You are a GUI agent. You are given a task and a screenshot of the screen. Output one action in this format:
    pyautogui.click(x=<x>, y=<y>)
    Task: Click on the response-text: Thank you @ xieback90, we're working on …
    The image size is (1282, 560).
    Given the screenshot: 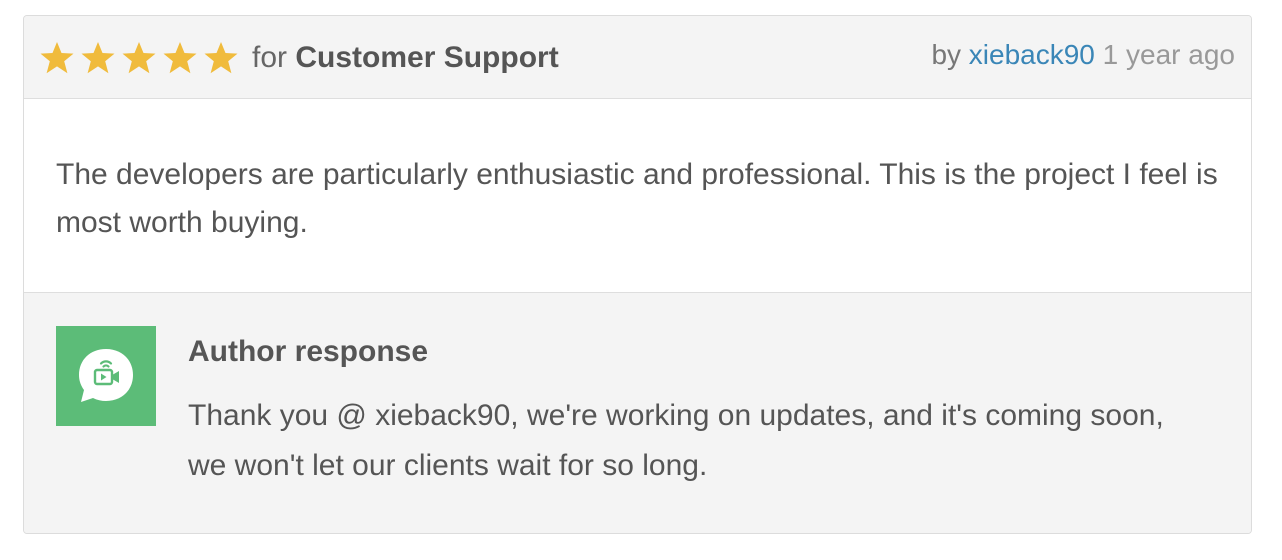 What is the action you would take?
    pyautogui.click(x=676, y=440)
    